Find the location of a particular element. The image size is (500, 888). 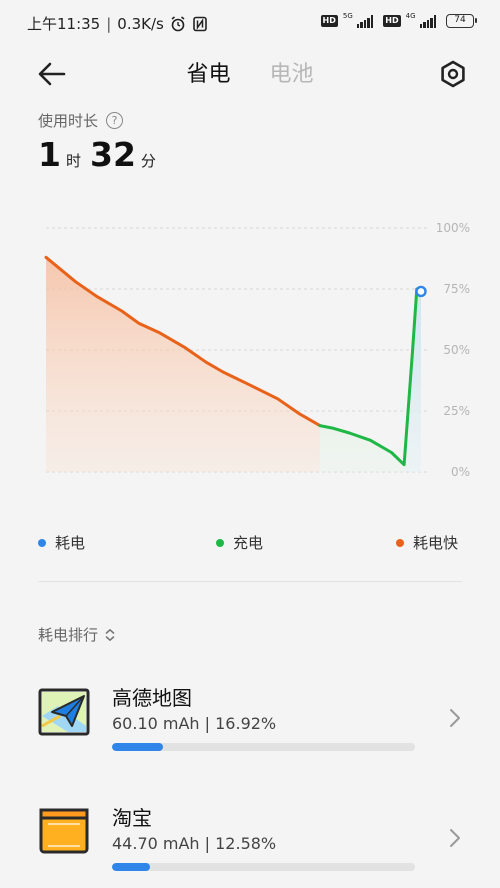

tab-battery: 电池 is located at coordinates (292, 72).